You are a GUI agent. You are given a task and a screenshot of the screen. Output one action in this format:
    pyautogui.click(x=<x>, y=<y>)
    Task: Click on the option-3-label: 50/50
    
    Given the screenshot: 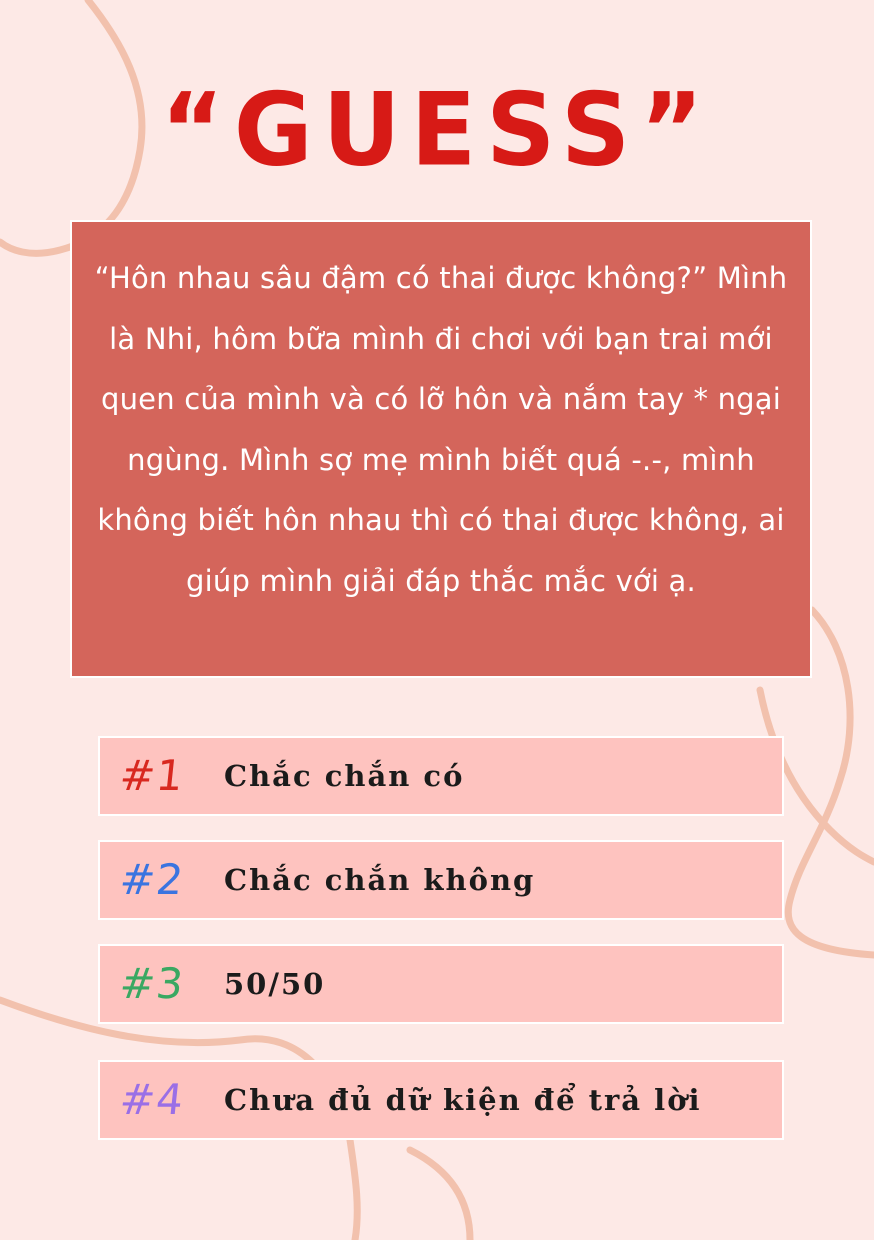 What is the action you would take?
    pyautogui.click(x=275, y=984)
    